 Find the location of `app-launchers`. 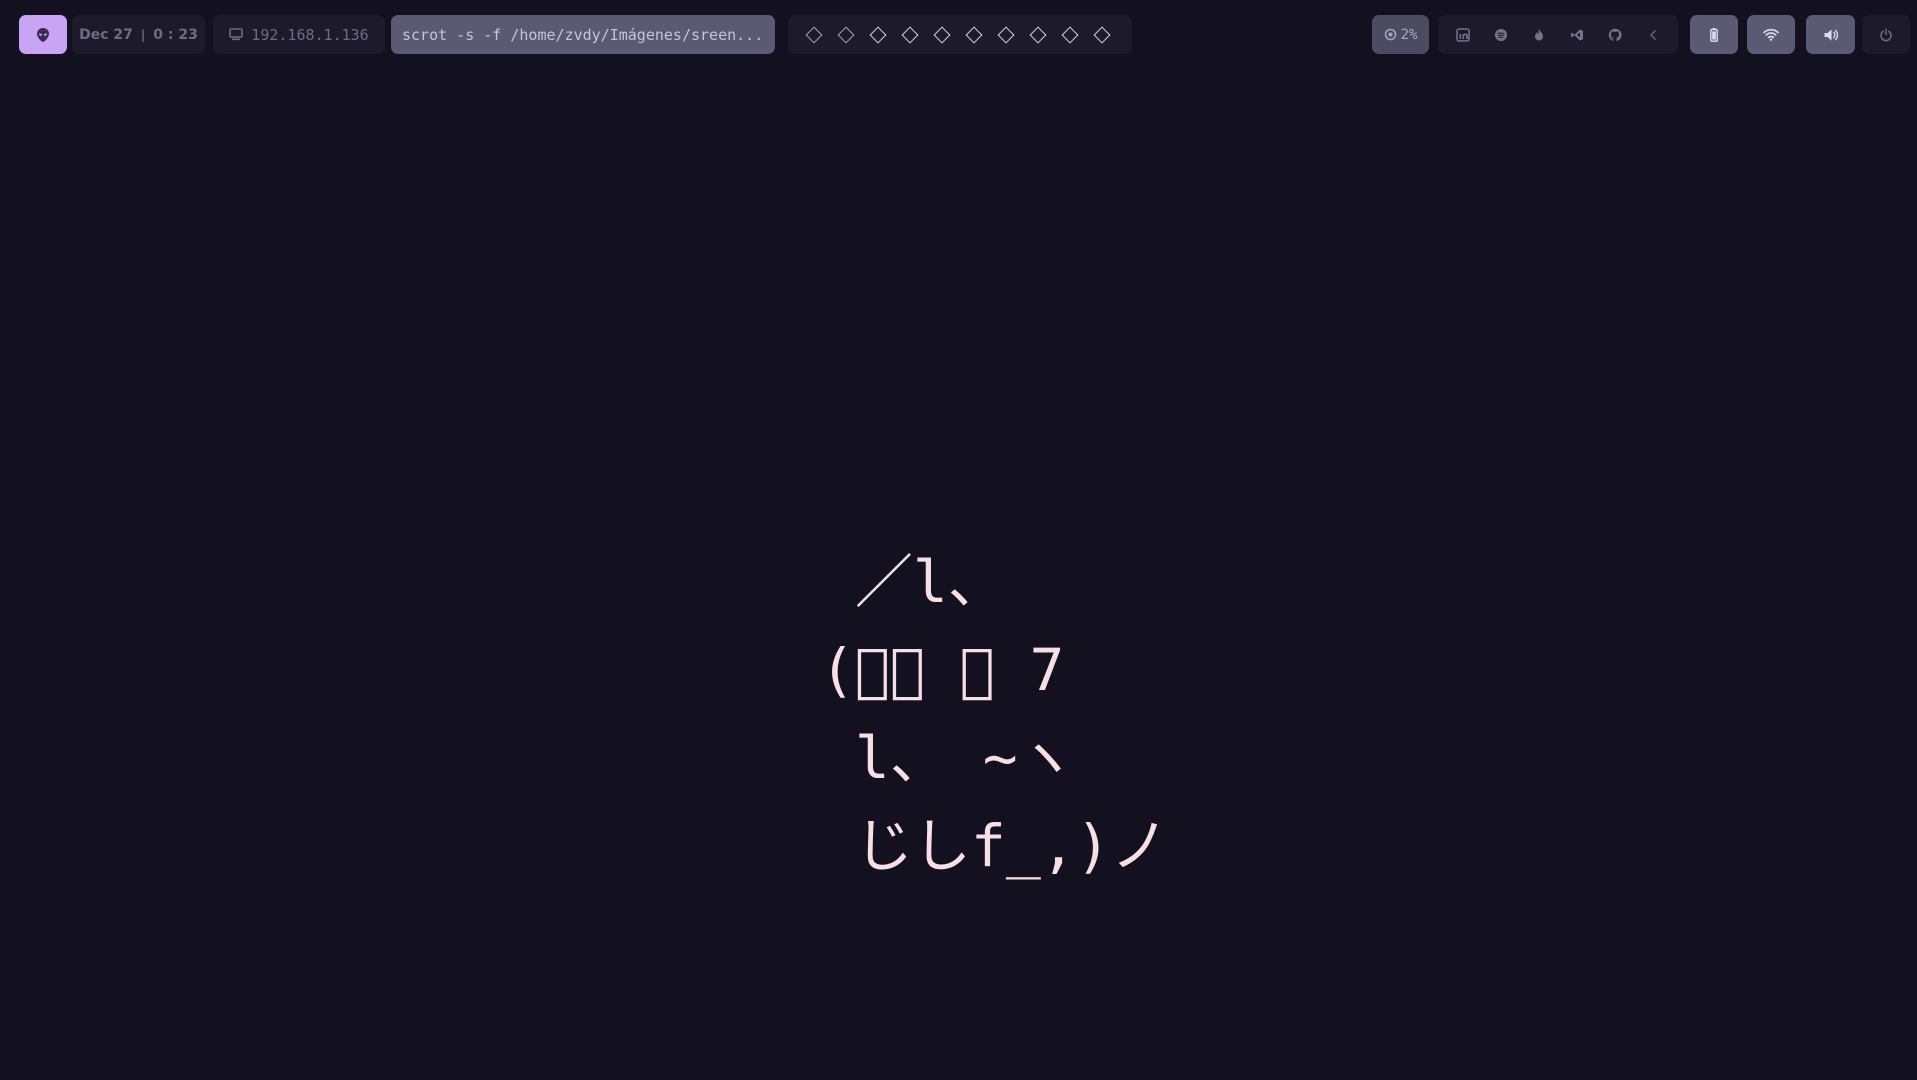

app-launchers is located at coordinates (1558, 34).